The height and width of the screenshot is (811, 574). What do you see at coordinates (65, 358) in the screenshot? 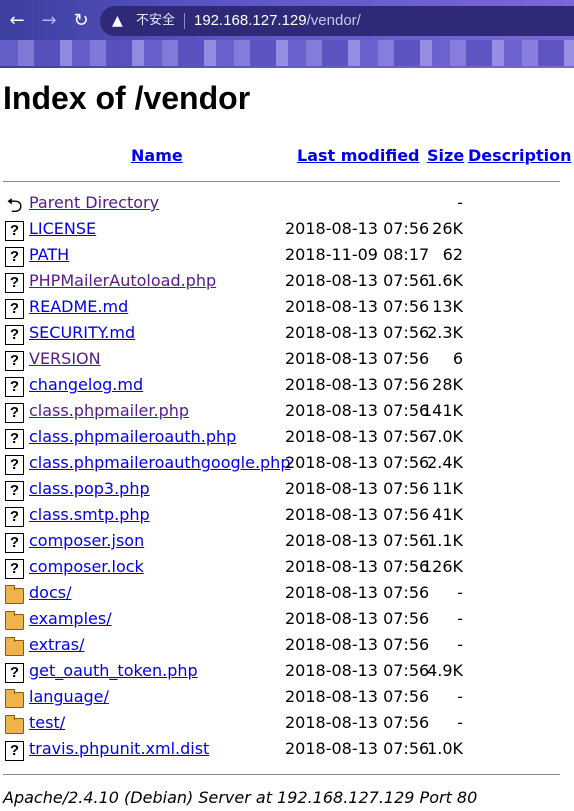
I see `file-link: VERSION` at bounding box center [65, 358].